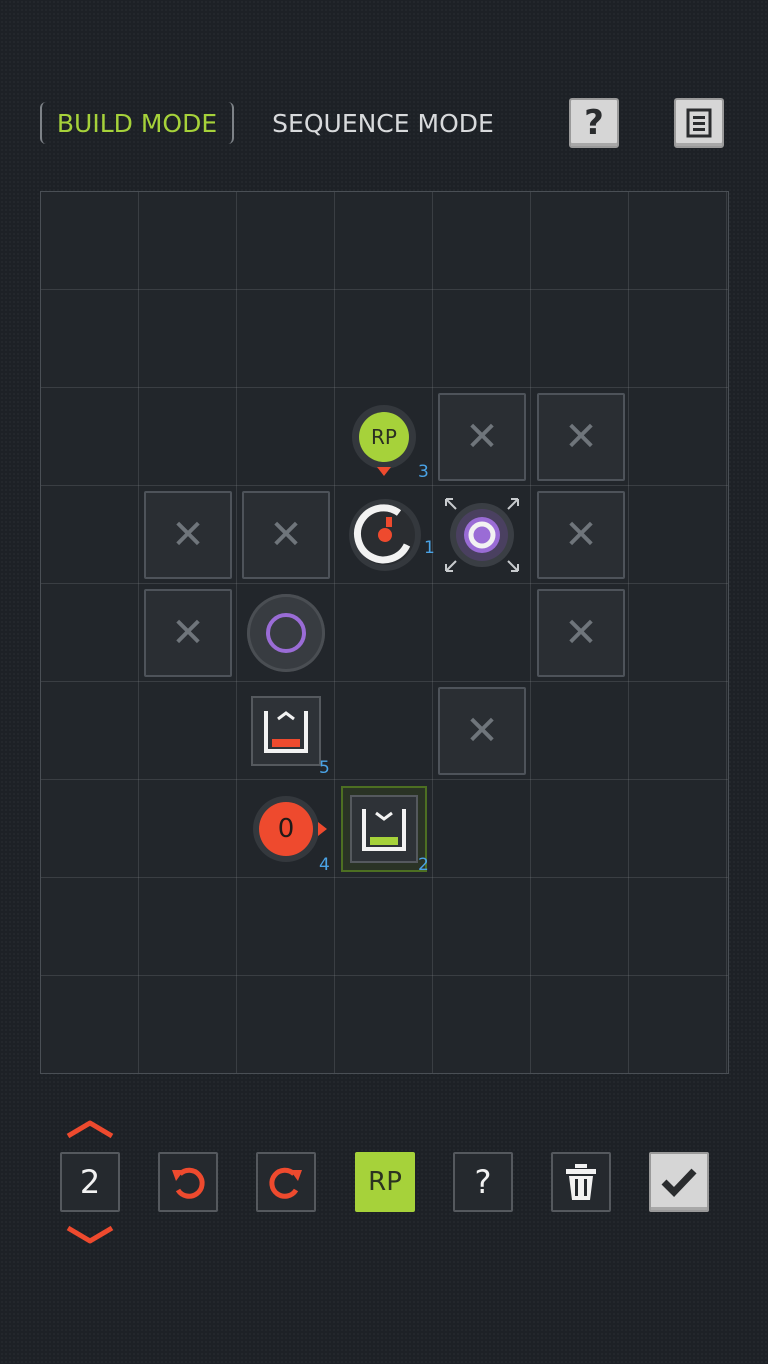  I want to click on sequence-mode-tab: SEQUENCE MODE, so click(383, 123).